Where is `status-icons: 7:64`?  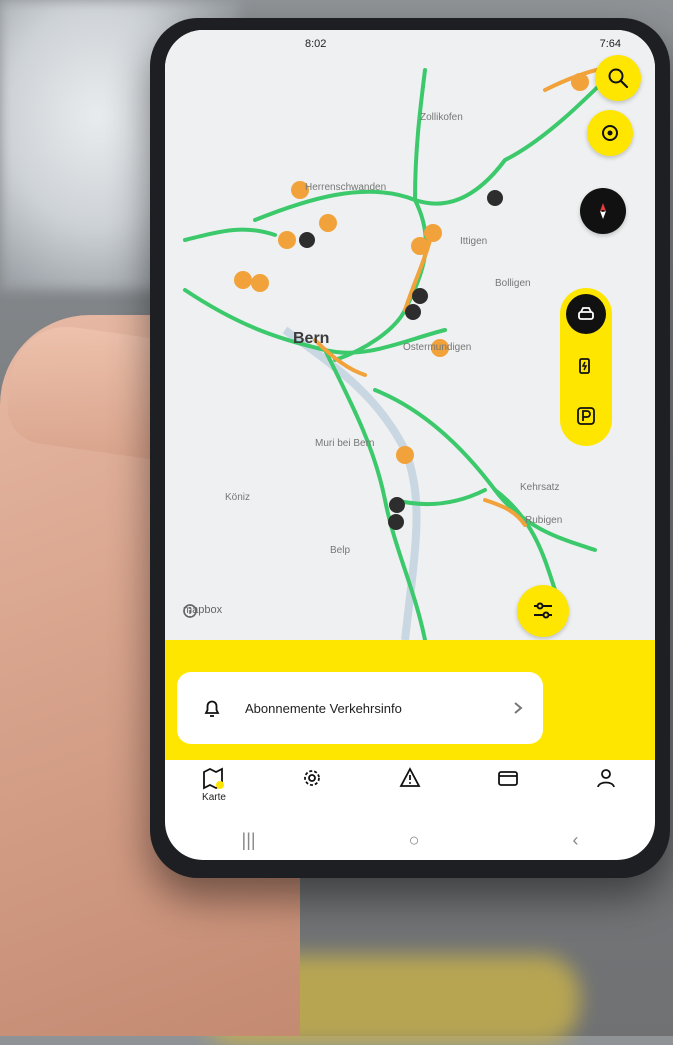 status-icons: 7:64 is located at coordinates (610, 44).